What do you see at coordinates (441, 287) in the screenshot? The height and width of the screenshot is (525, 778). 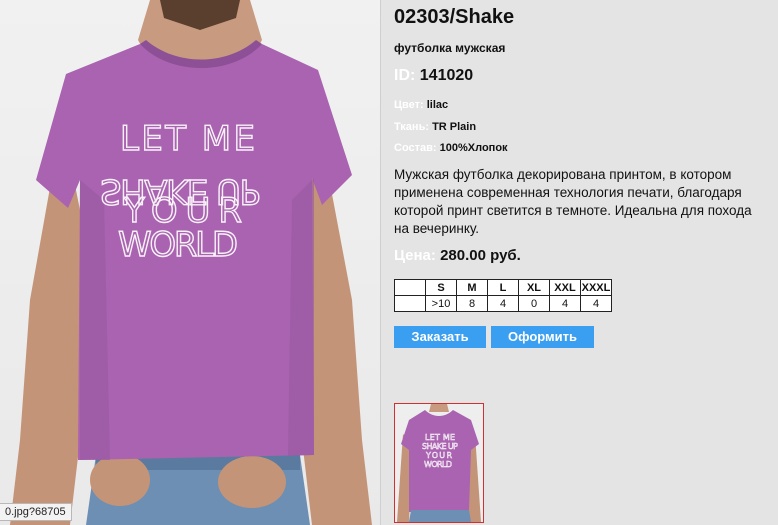 I see `size-header-cell: S` at bounding box center [441, 287].